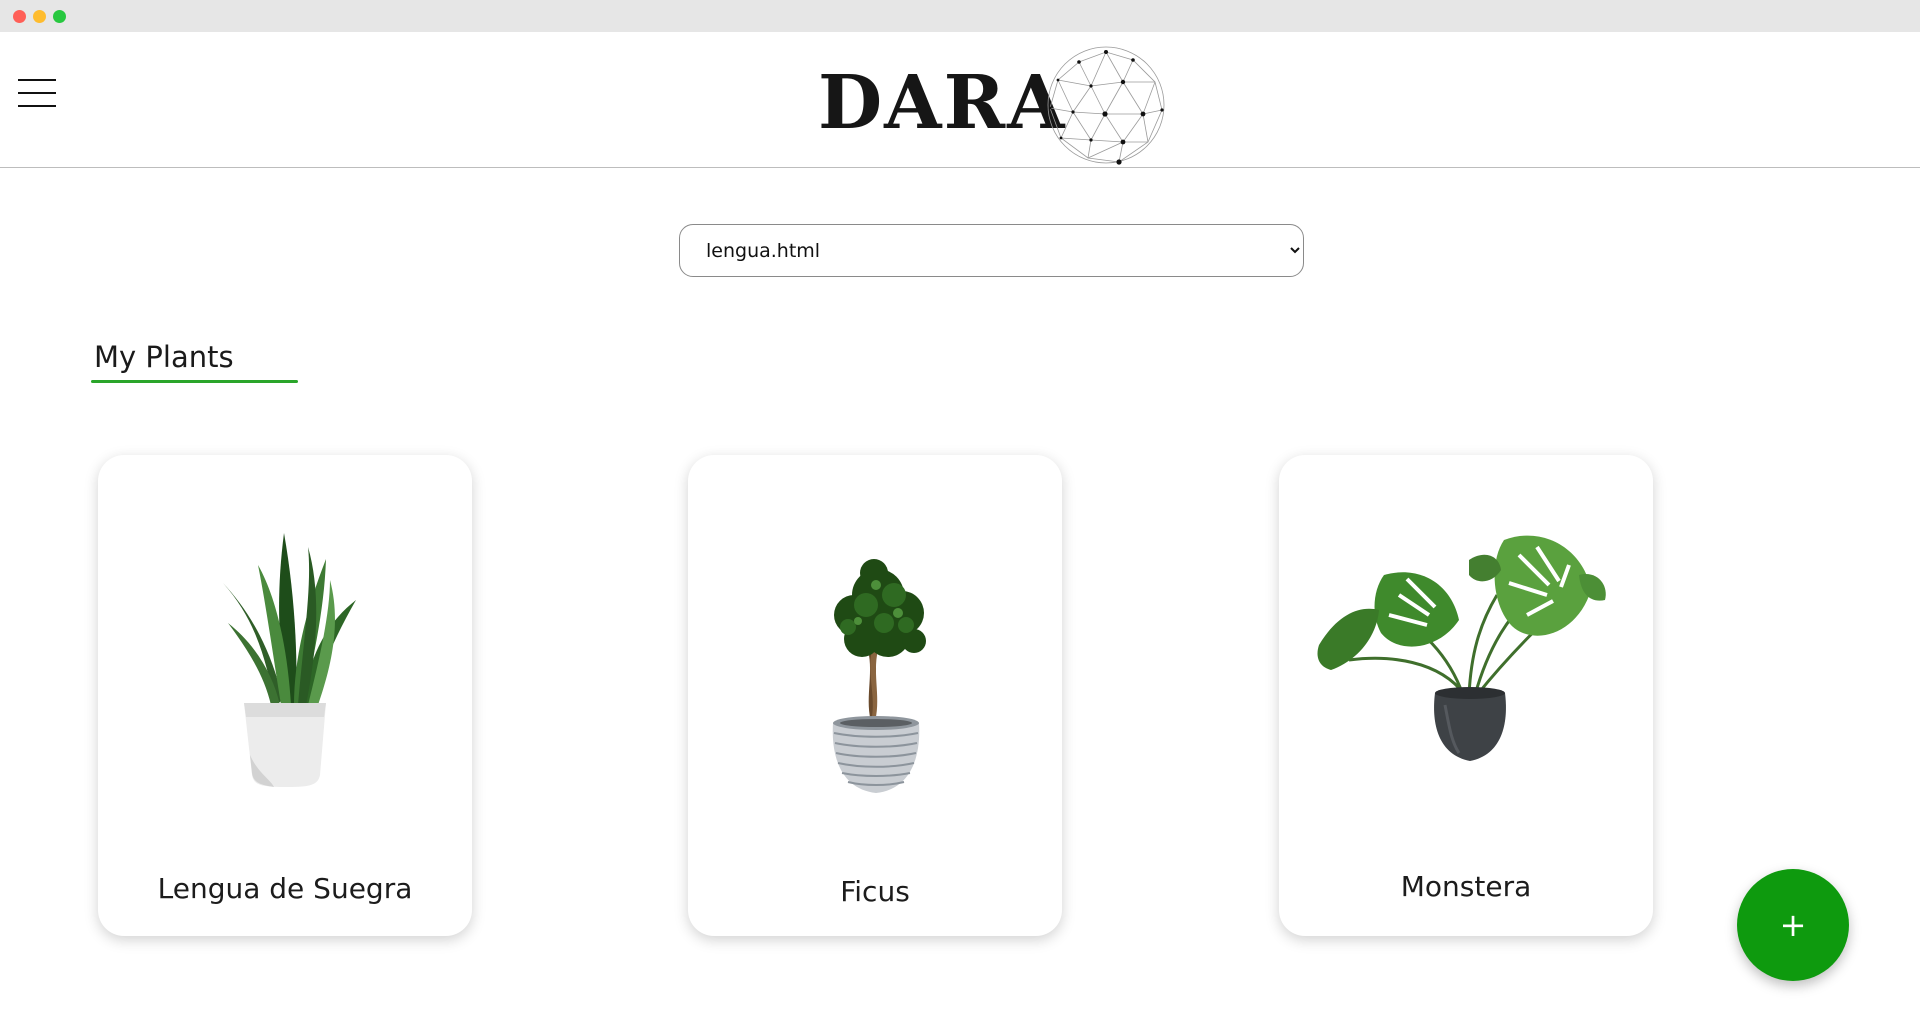  What do you see at coordinates (289, 660) in the screenshot?
I see `snake-plant-image` at bounding box center [289, 660].